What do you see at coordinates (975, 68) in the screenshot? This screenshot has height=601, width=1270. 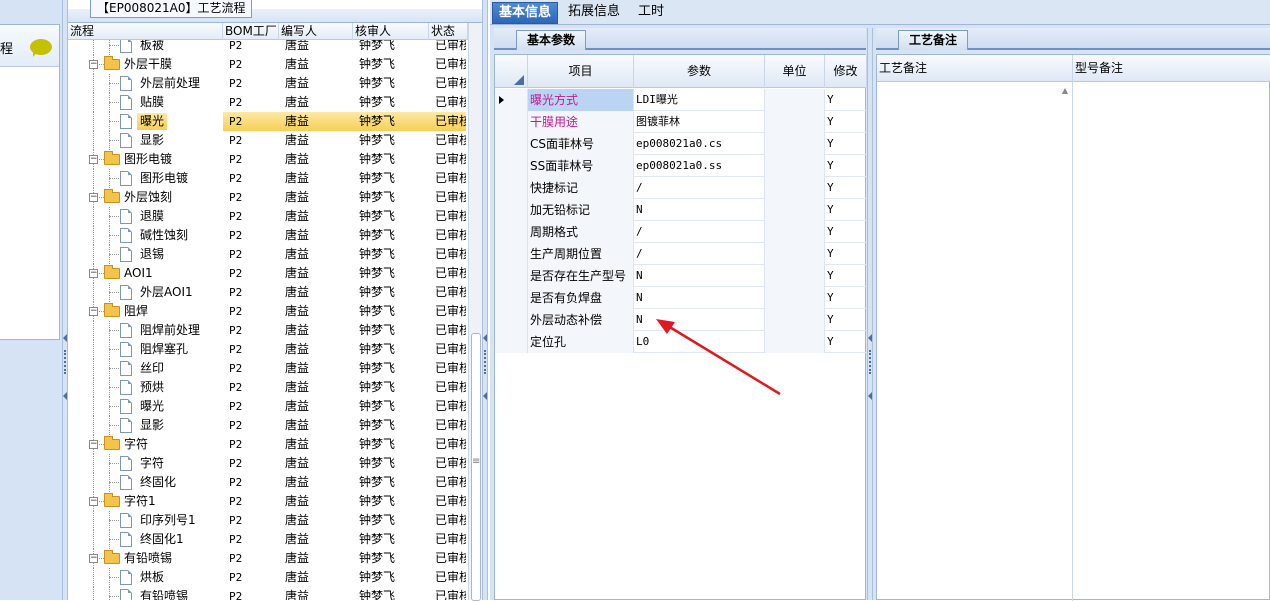 I see `col-header-process-notes: 工艺备注` at bounding box center [975, 68].